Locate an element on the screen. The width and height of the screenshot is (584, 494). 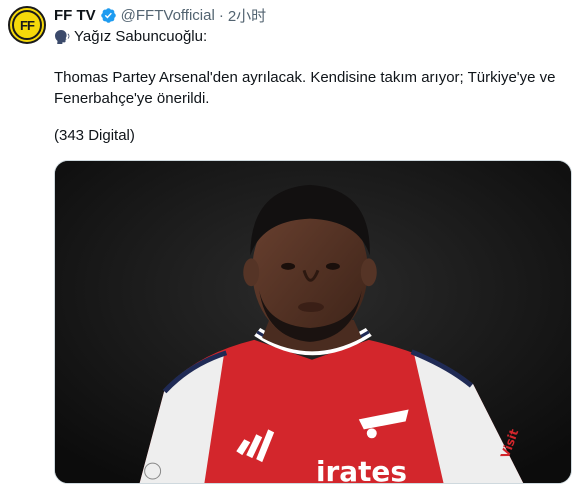
account-name: FF TV is located at coordinates (75, 15).